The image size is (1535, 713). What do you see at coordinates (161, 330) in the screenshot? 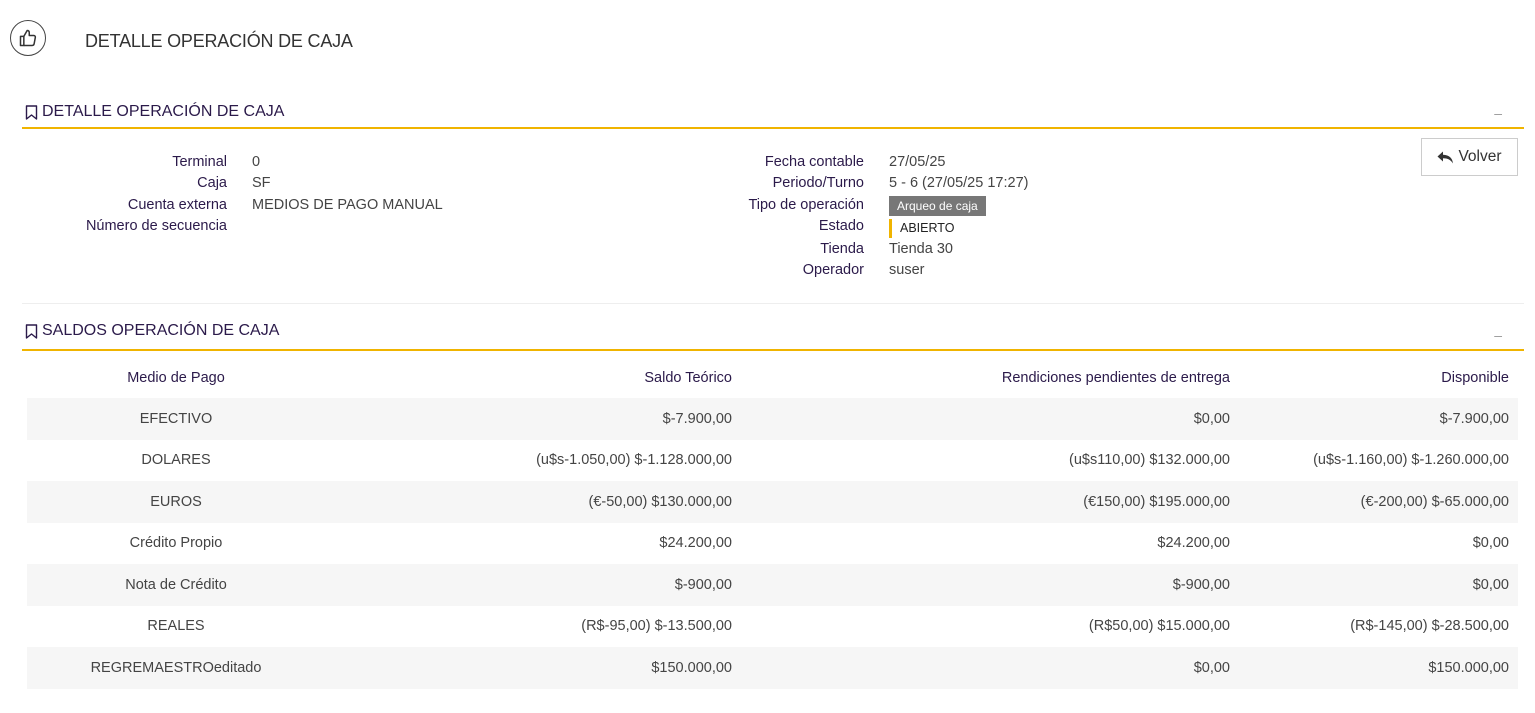
I see `saldos-section-label: SALDOS OPERACIÓN DE CAJA` at bounding box center [161, 330].